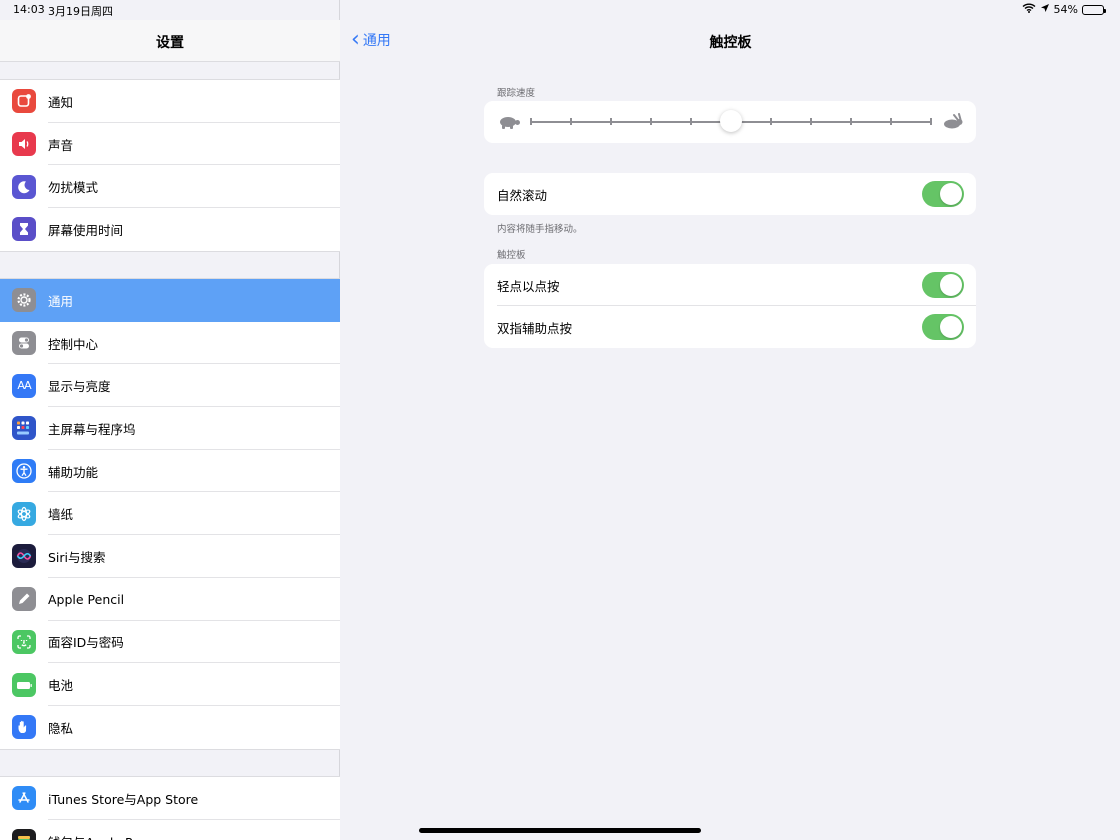  I want to click on natural-scroll-row: 自然滚动, so click(730, 194).